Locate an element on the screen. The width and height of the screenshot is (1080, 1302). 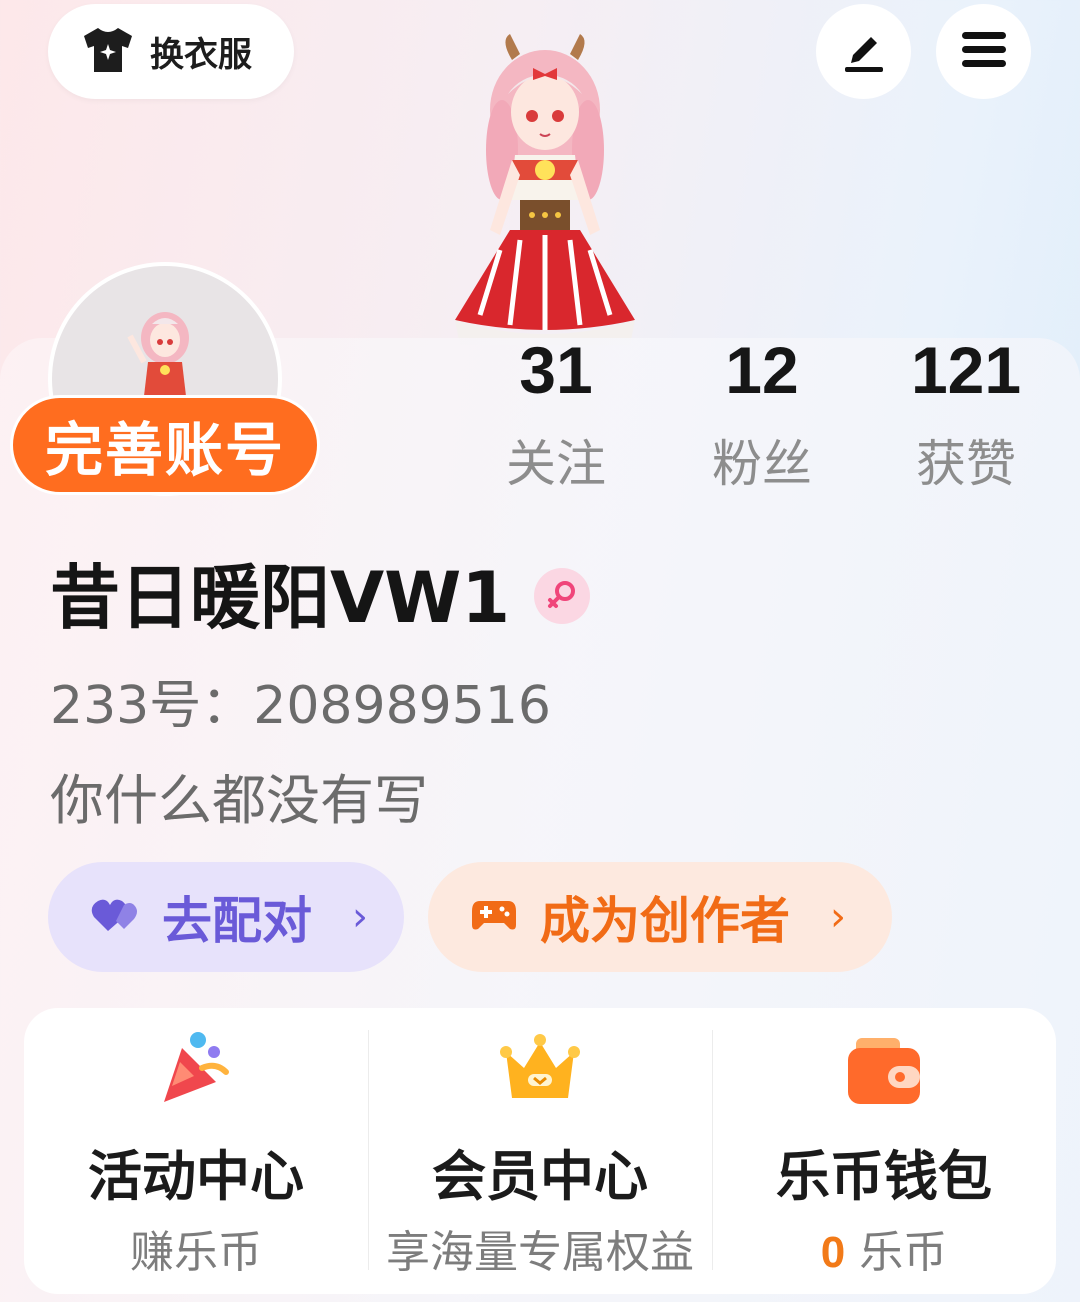
hamburger-icon is located at coordinates (984, 52).